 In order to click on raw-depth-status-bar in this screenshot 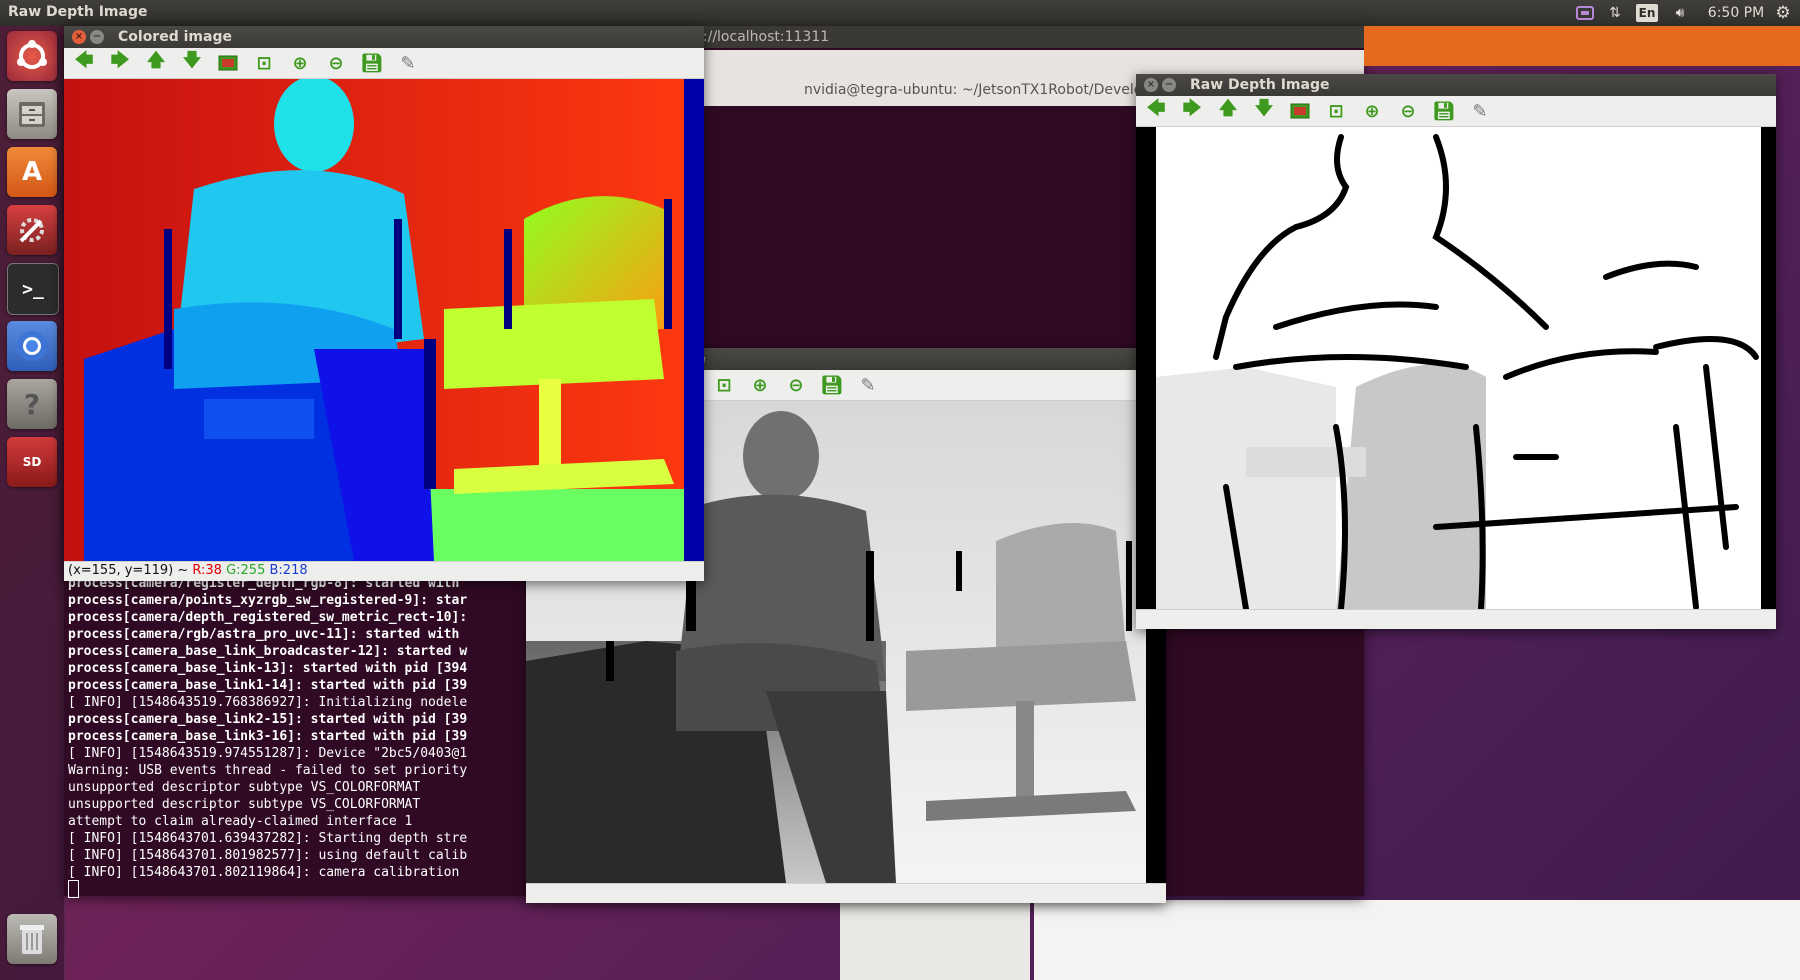, I will do `click(1456, 618)`.